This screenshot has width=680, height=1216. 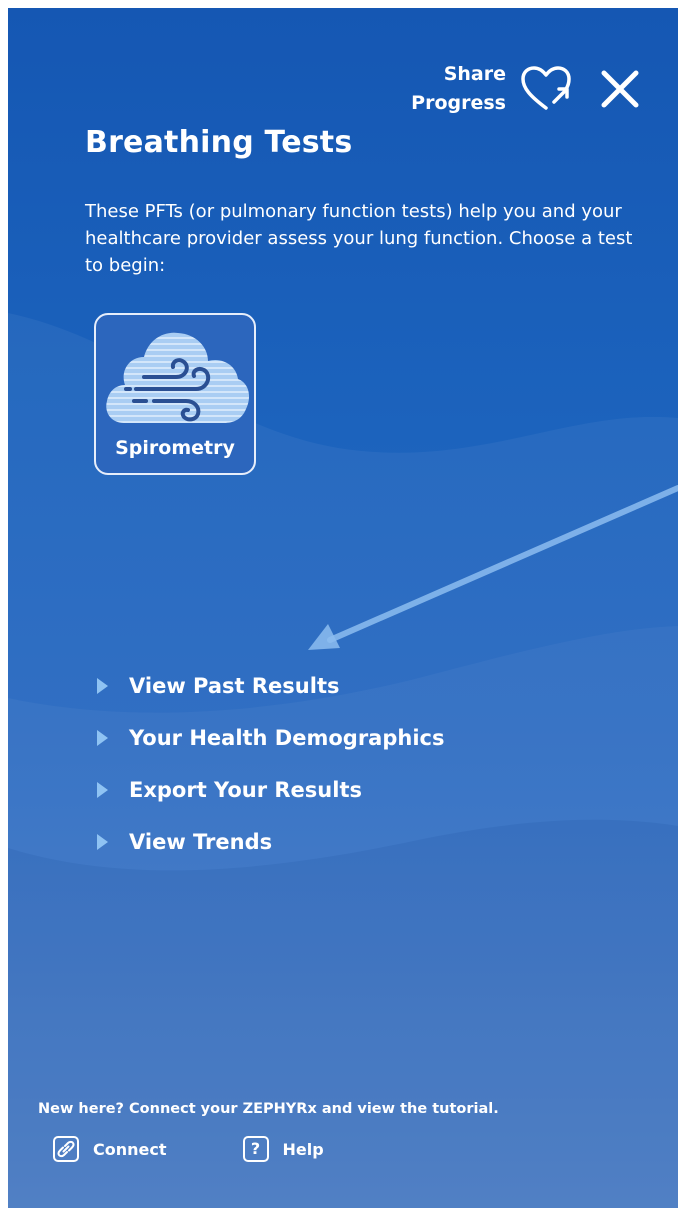 I want to click on help-glyph: ?, so click(x=255, y=1148).